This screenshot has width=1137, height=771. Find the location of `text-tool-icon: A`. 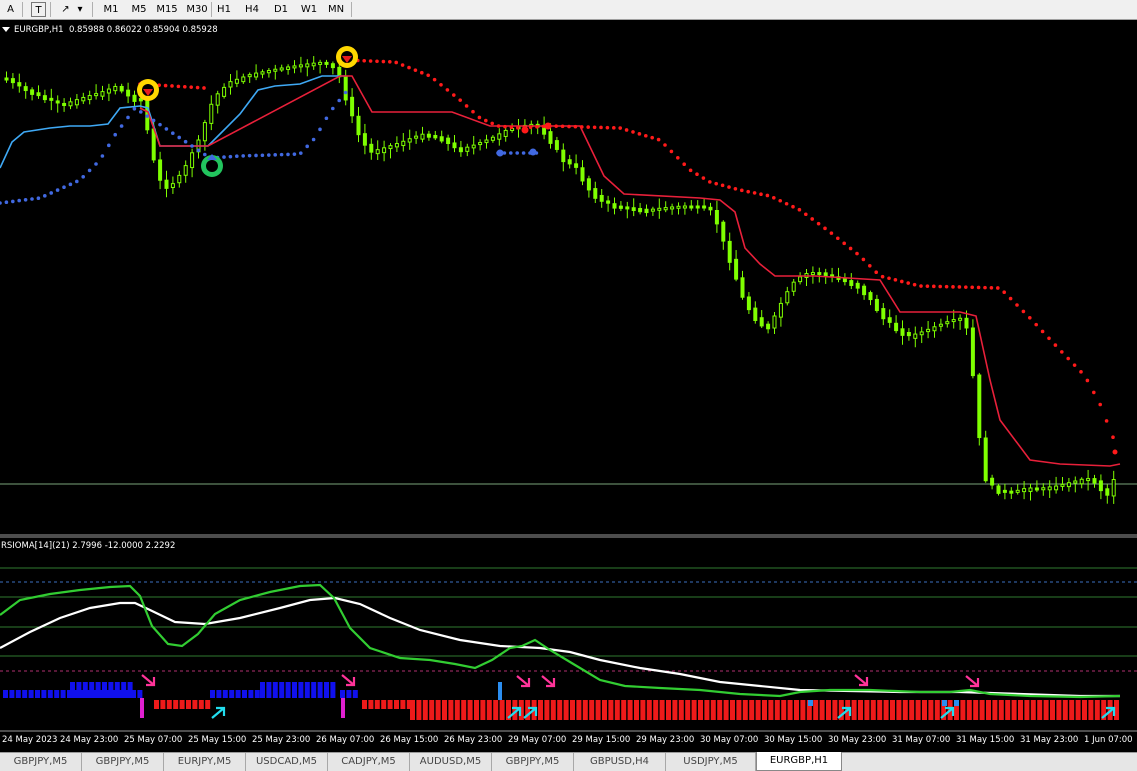

text-tool-icon: A is located at coordinates (10, 9).